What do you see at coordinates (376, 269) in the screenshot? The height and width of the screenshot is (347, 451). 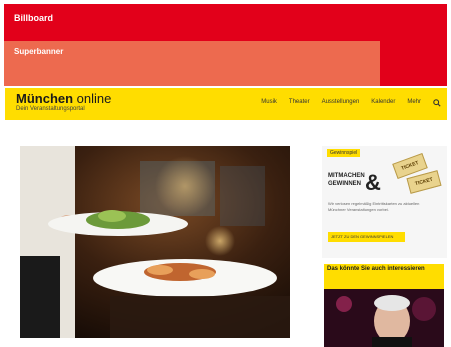 I see `sidebar-headline: Das könnte Sie auch interessieren` at bounding box center [376, 269].